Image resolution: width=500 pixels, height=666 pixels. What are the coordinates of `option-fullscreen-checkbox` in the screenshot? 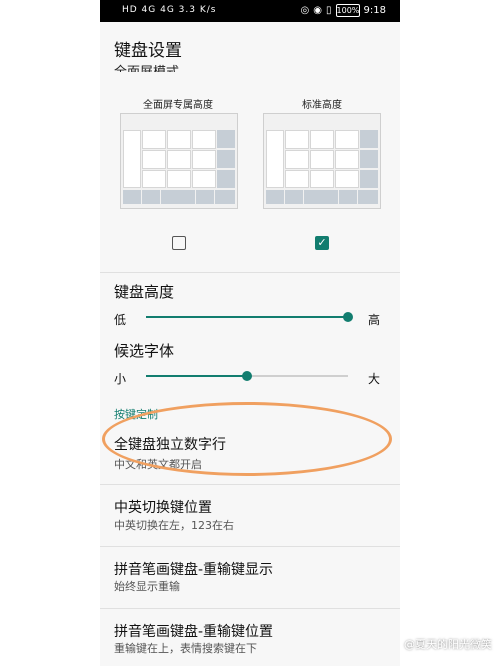 It's located at (179, 243).